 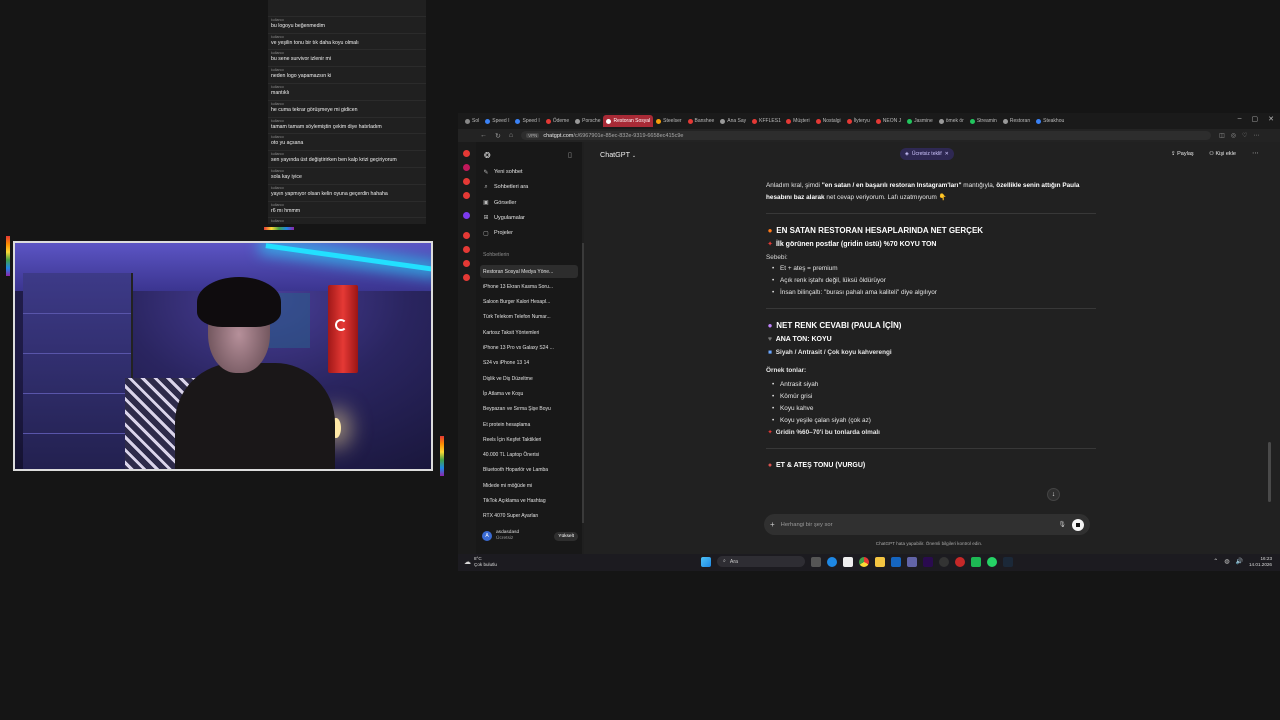 What do you see at coordinates (529, 363) in the screenshot?
I see `conversation-item: S24 vs iPhone 13 14` at bounding box center [529, 363].